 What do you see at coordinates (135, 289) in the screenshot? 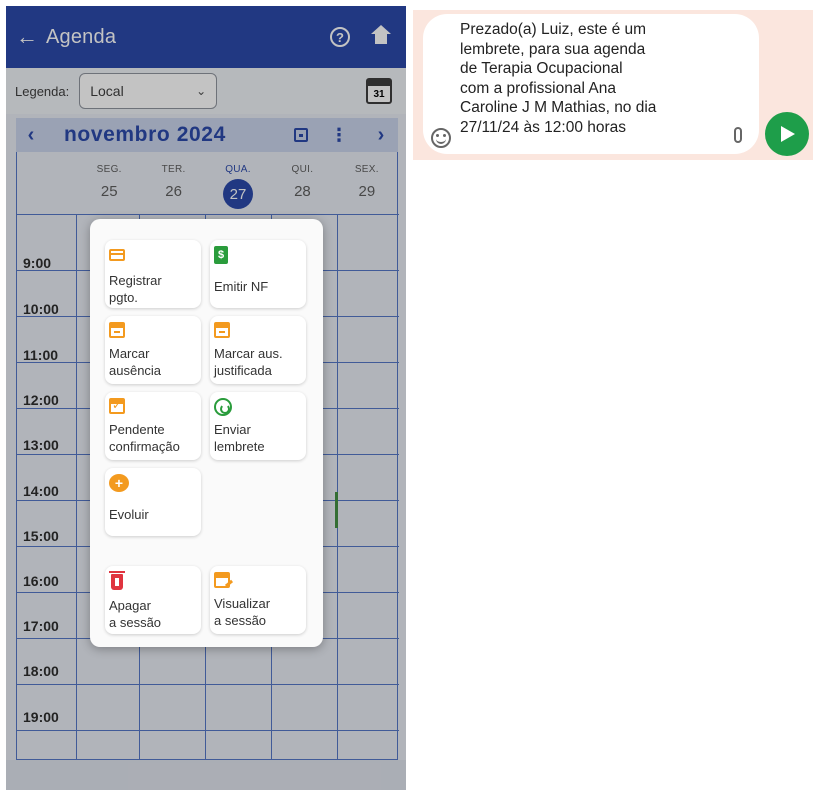
I see `register-payment-label: Registrar pgto.` at bounding box center [135, 289].